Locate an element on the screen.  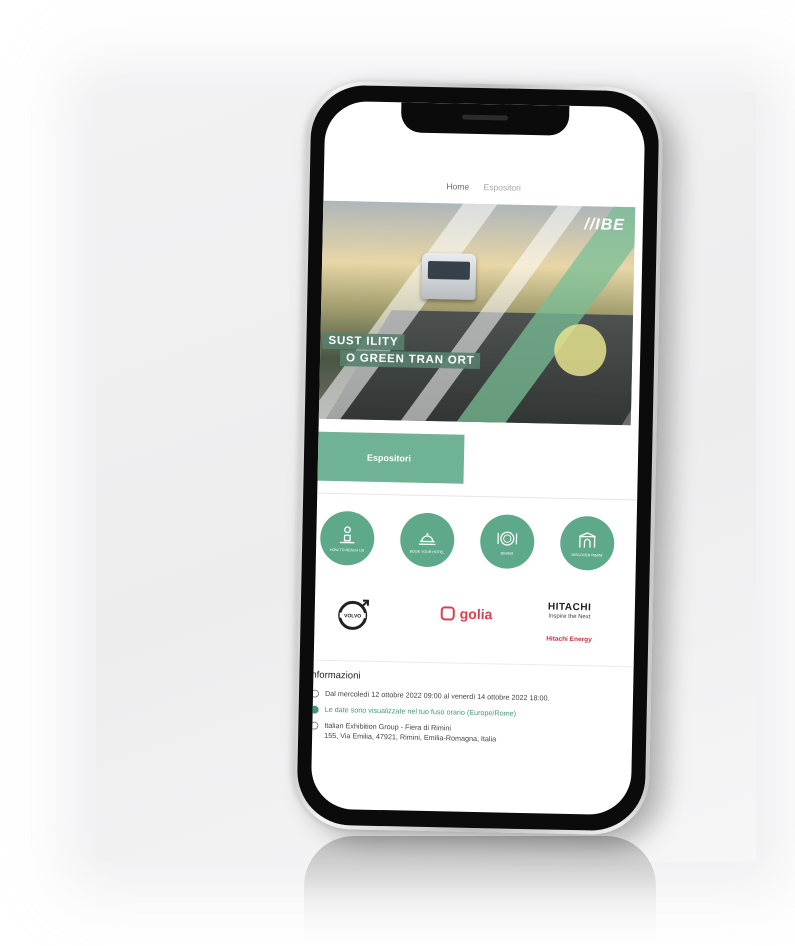
top-nav: Home Espositori is located at coordinates (484, 187).